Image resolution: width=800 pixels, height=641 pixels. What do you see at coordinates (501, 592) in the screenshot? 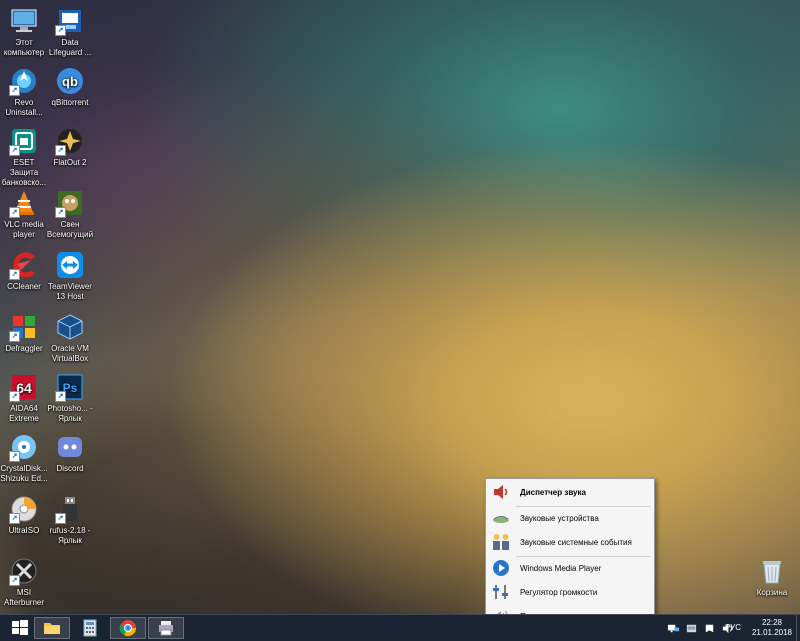
I see `volume-mixer-icon` at bounding box center [501, 592].